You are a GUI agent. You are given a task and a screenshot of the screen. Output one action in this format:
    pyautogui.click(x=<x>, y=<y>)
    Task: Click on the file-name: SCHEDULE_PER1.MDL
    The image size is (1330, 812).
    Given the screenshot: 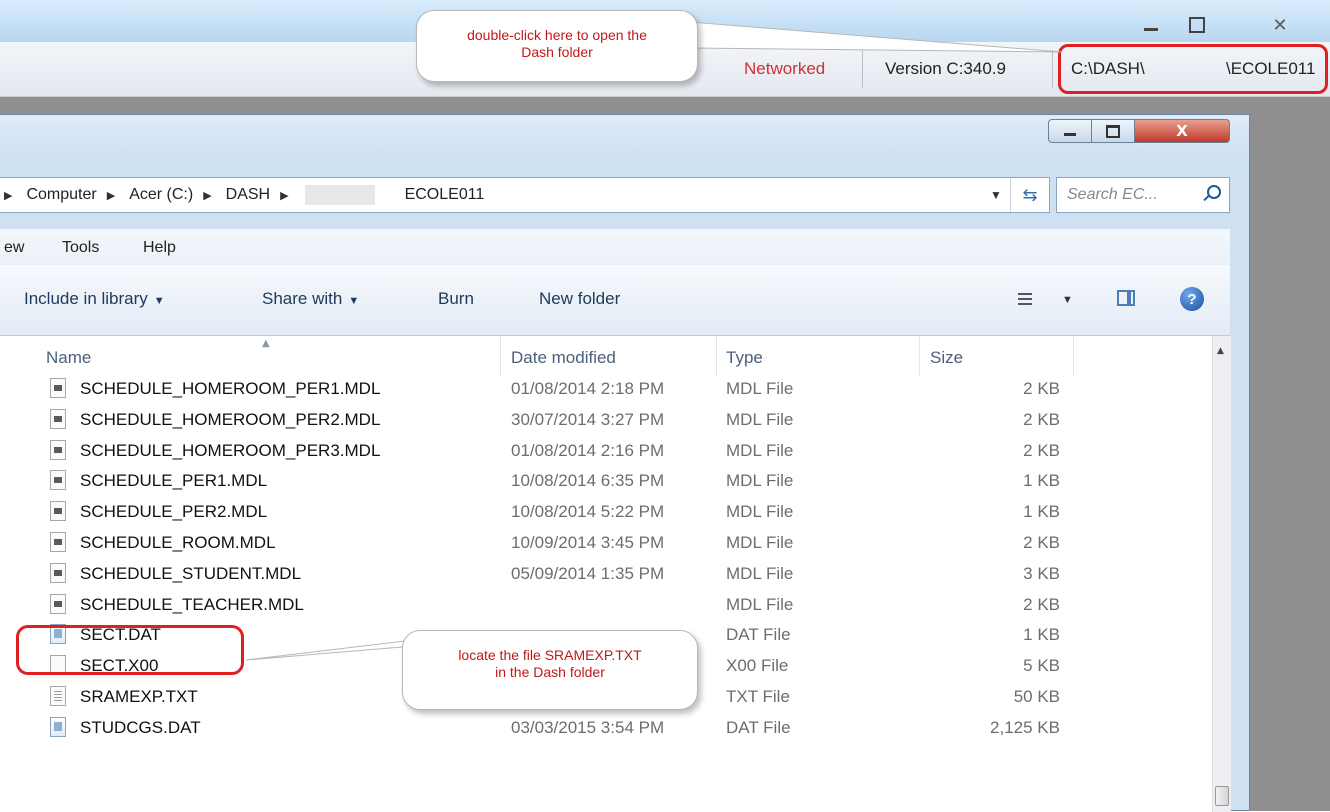 What is the action you would take?
    pyautogui.click(x=174, y=481)
    